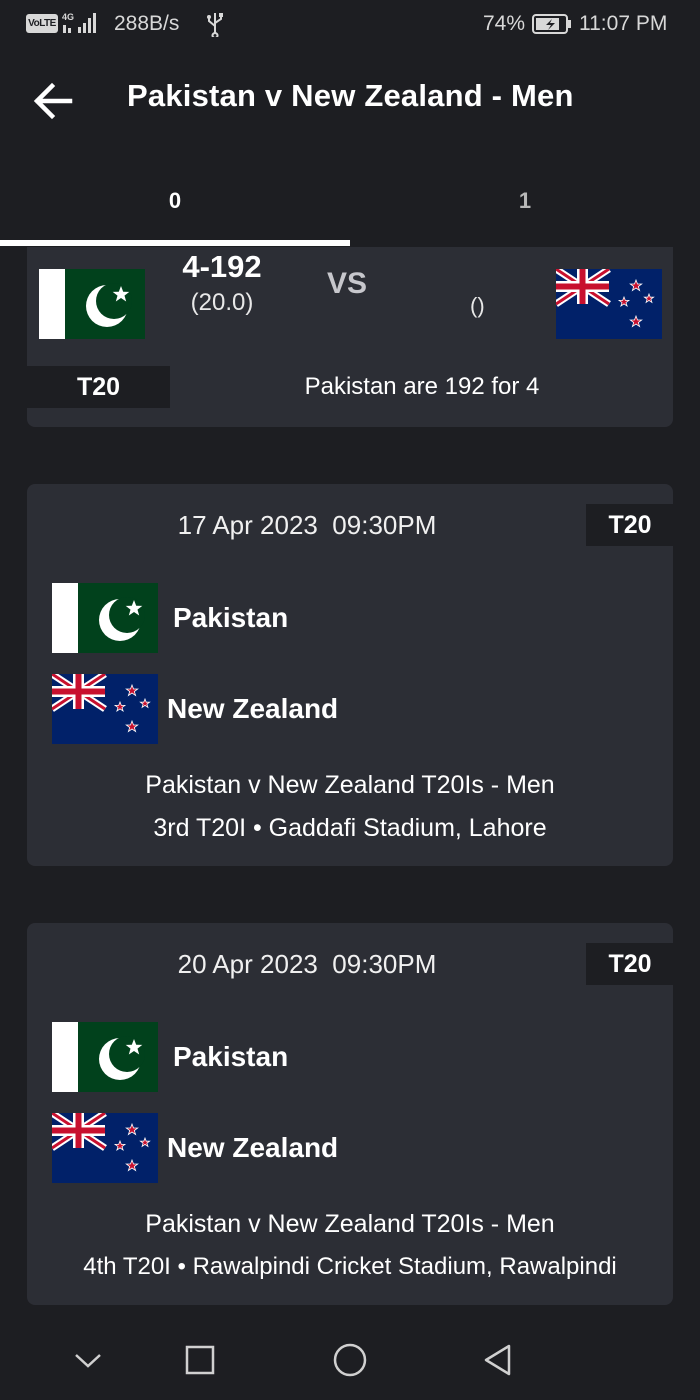 The width and height of the screenshot is (700, 1400). What do you see at coordinates (307, 525) in the screenshot?
I see `fixture-date: 17 Apr 2023 09:30PM` at bounding box center [307, 525].